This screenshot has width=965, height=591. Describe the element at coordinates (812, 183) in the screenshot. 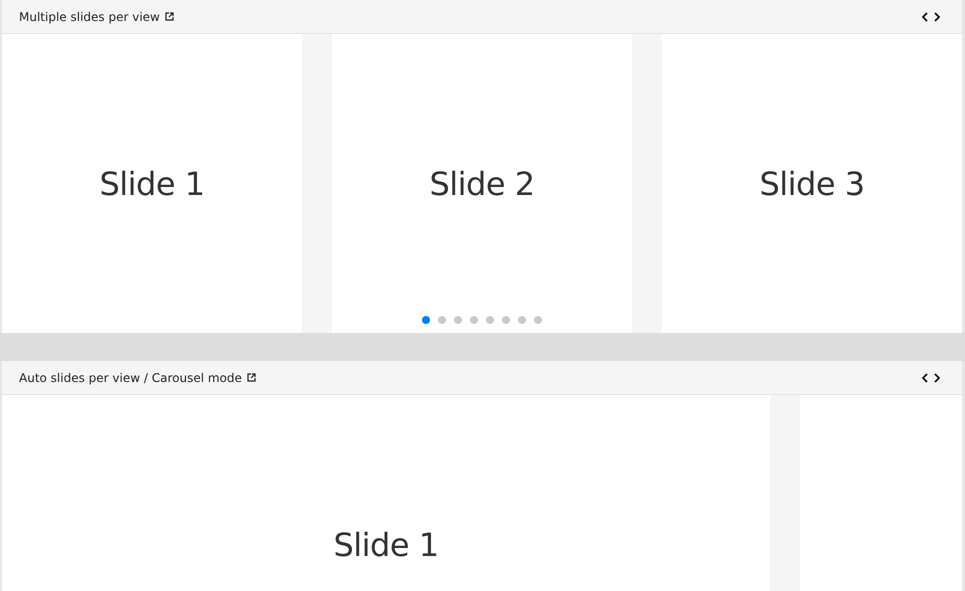

I see `slide-label: Slide 3` at that location.